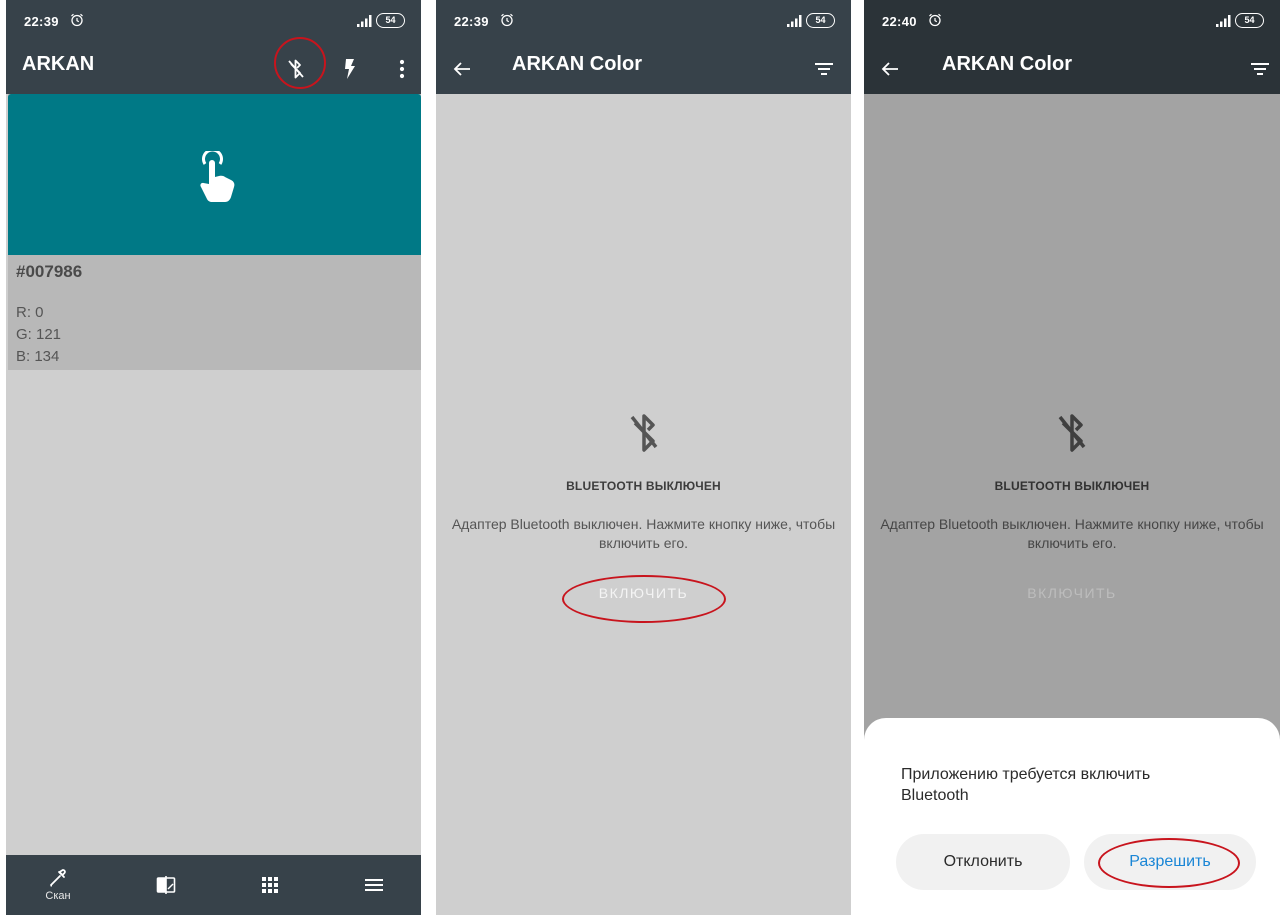  I want to click on flash-button, so click(350, 69).